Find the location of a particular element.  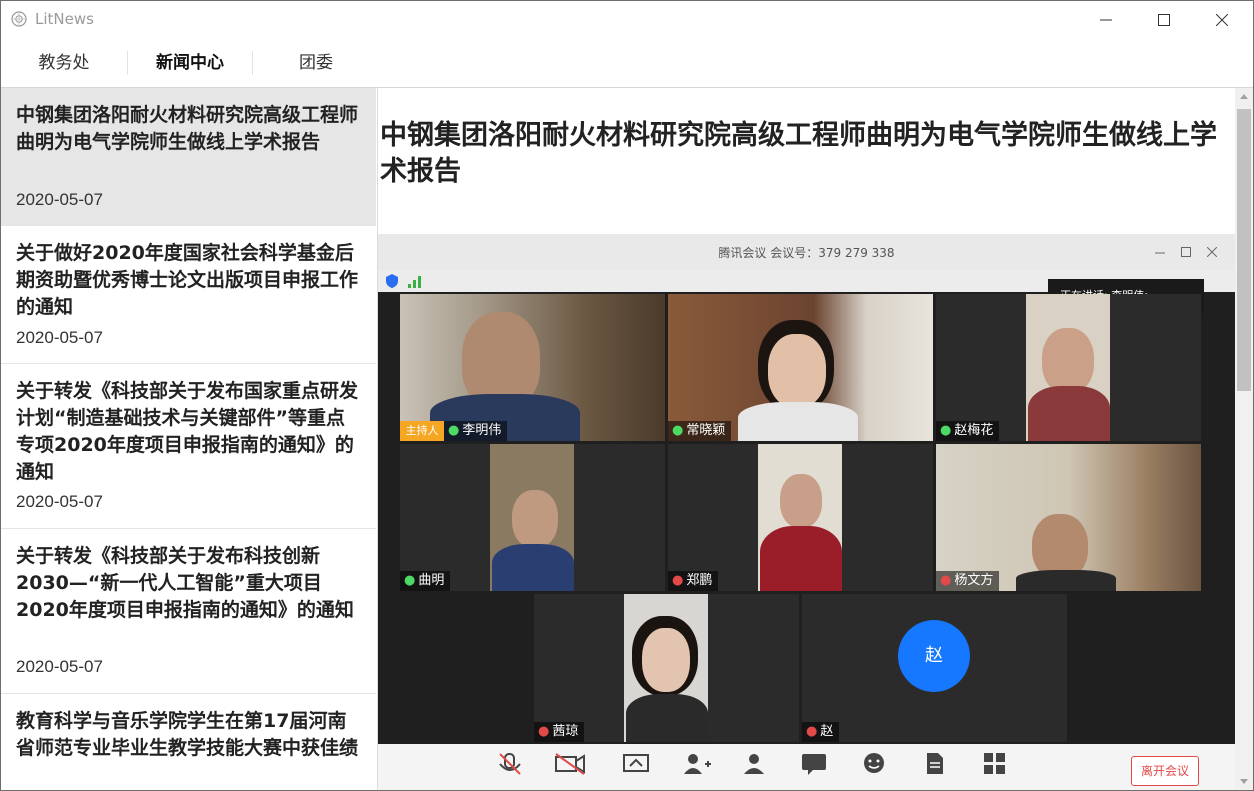

news-item-title: 教育科学与音乐学院学生在第17届河南省师范专业毕业生教学技能大赛中获佳绩 is located at coordinates (187, 734).